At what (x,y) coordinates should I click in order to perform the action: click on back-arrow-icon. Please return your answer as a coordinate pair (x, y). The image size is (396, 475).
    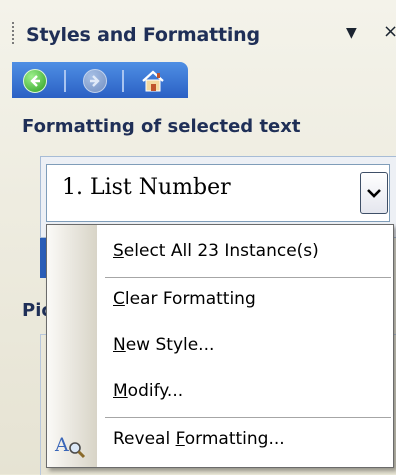
    Looking at the image, I should click on (35, 81).